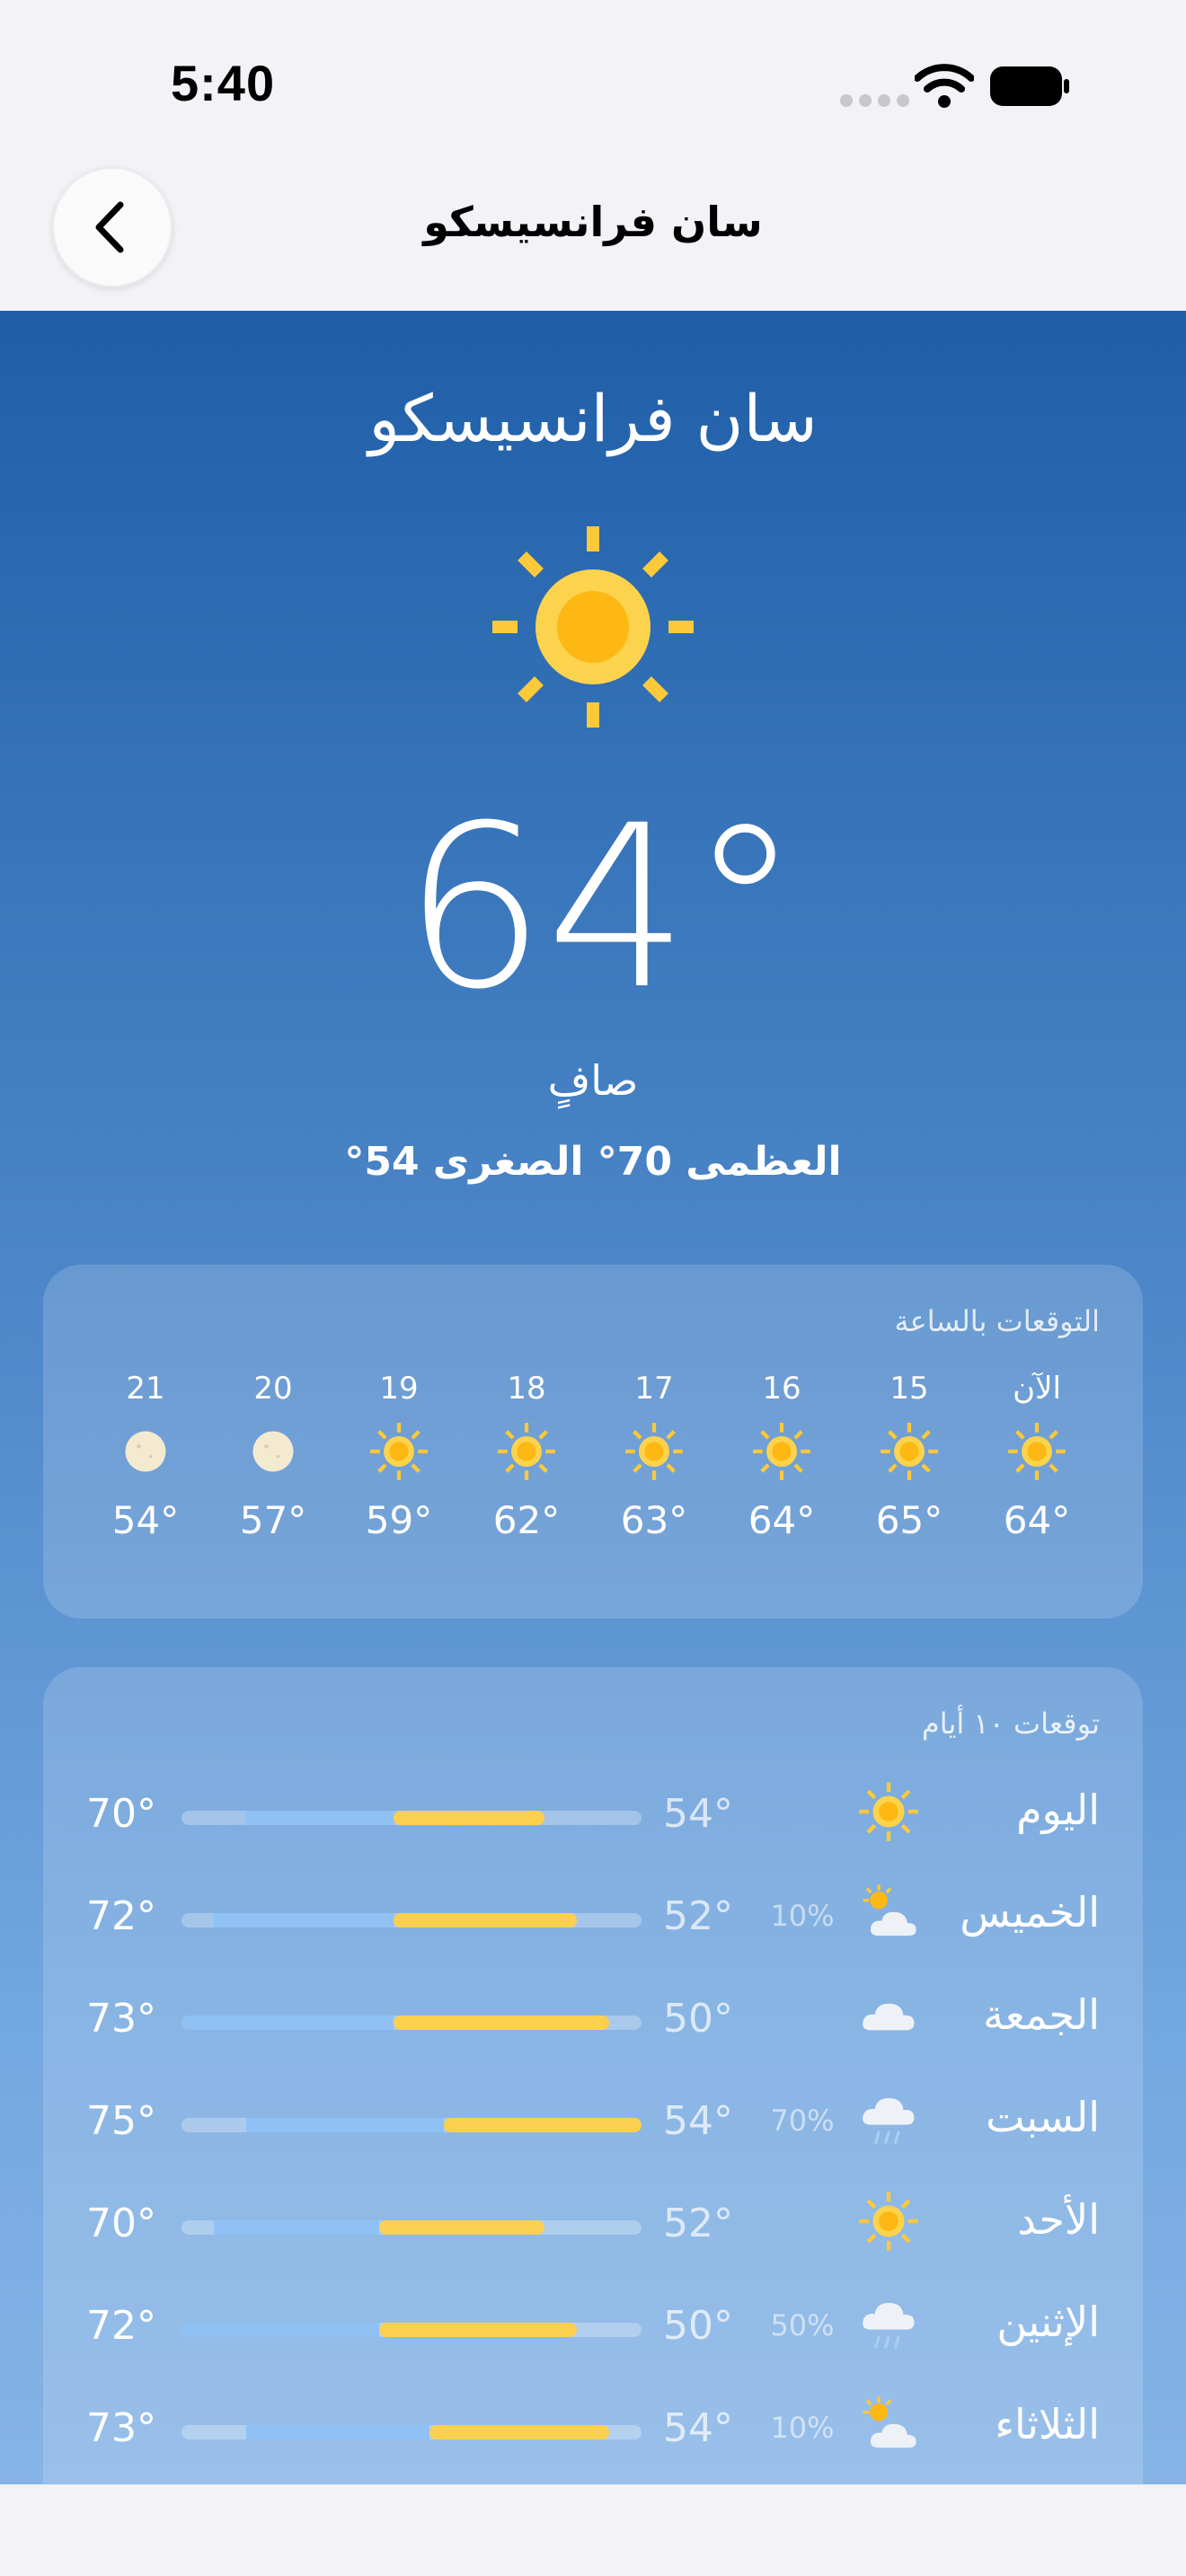 Image resolution: width=1186 pixels, height=2576 pixels. Describe the element at coordinates (145, 1389) in the screenshot. I see `hour-label: 21` at that location.